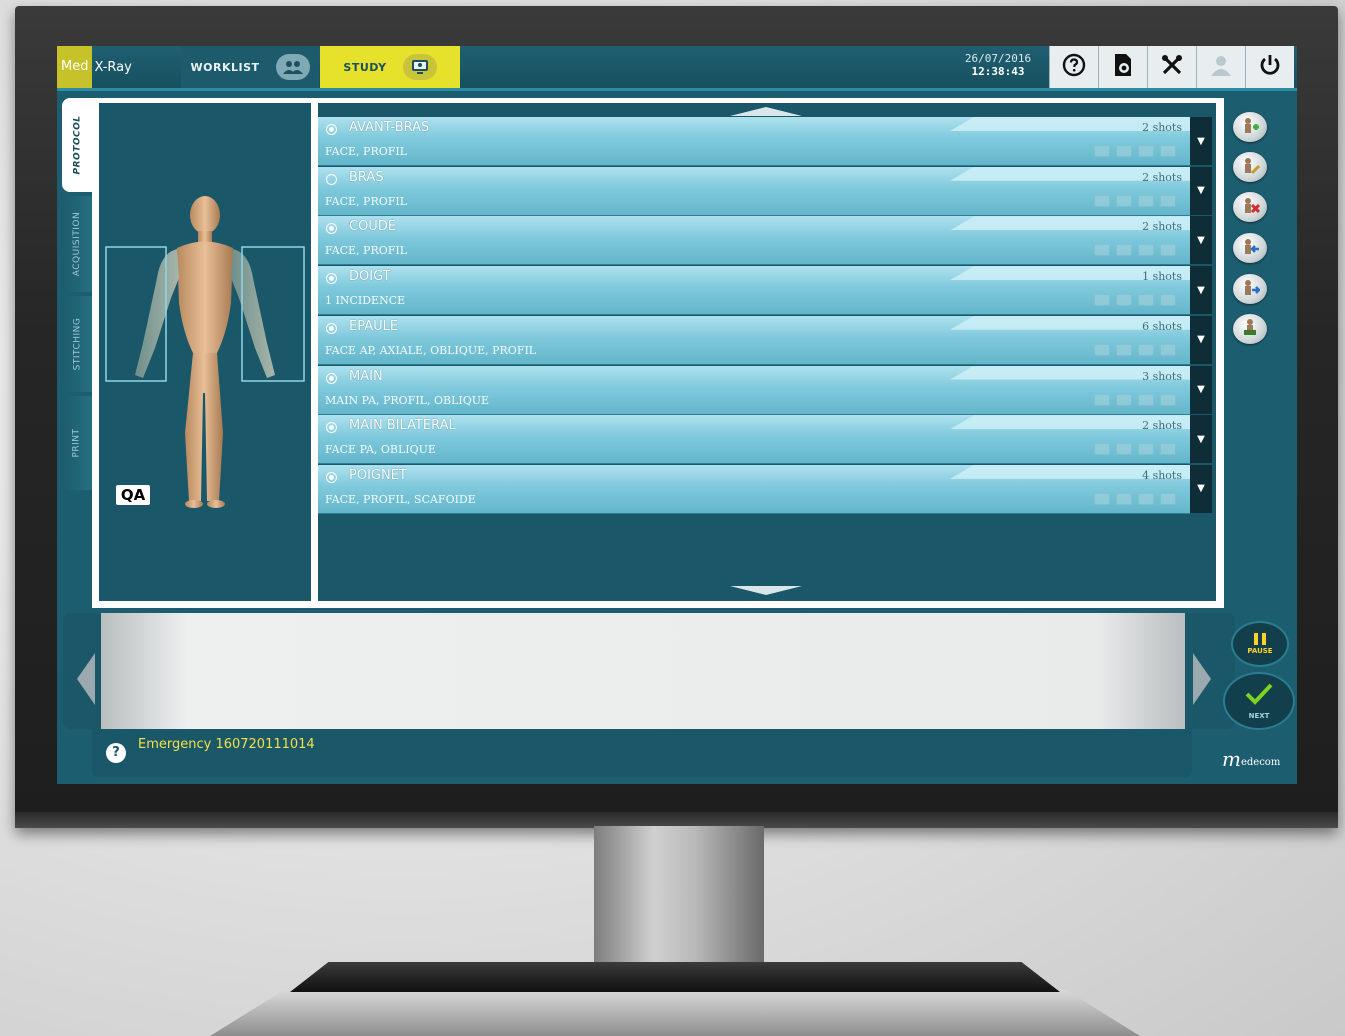 The height and width of the screenshot is (1036, 1345). Describe the element at coordinates (94, 67) in the screenshot. I see `app-logo: Med X-Ray` at that location.